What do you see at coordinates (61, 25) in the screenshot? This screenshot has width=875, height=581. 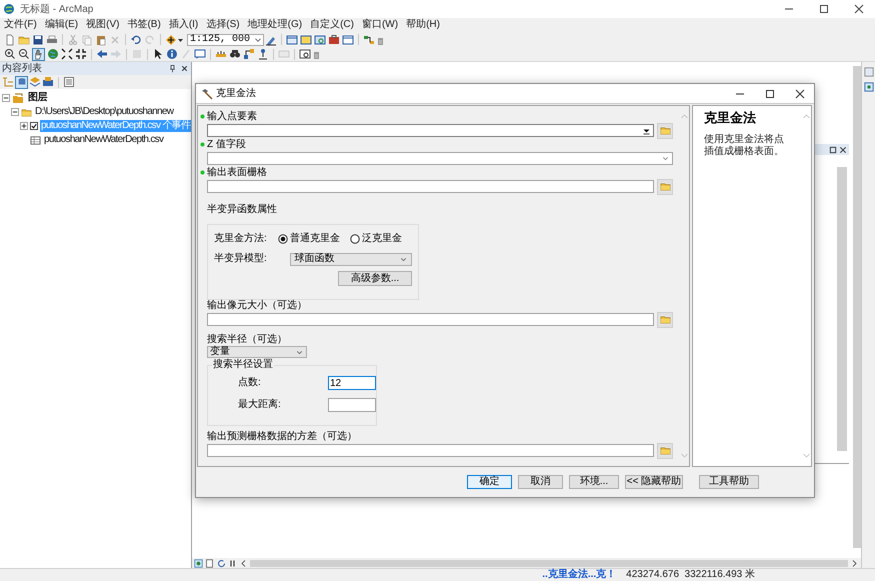 I see `menu-item: 编辑(E)` at bounding box center [61, 25].